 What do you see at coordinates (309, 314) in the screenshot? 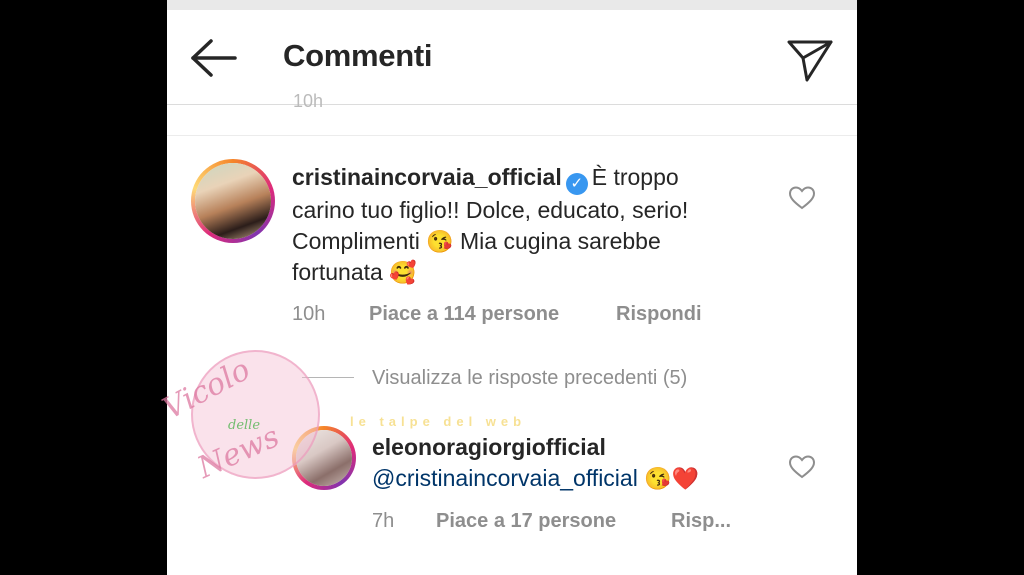
I see `comment-time: 10h` at bounding box center [309, 314].